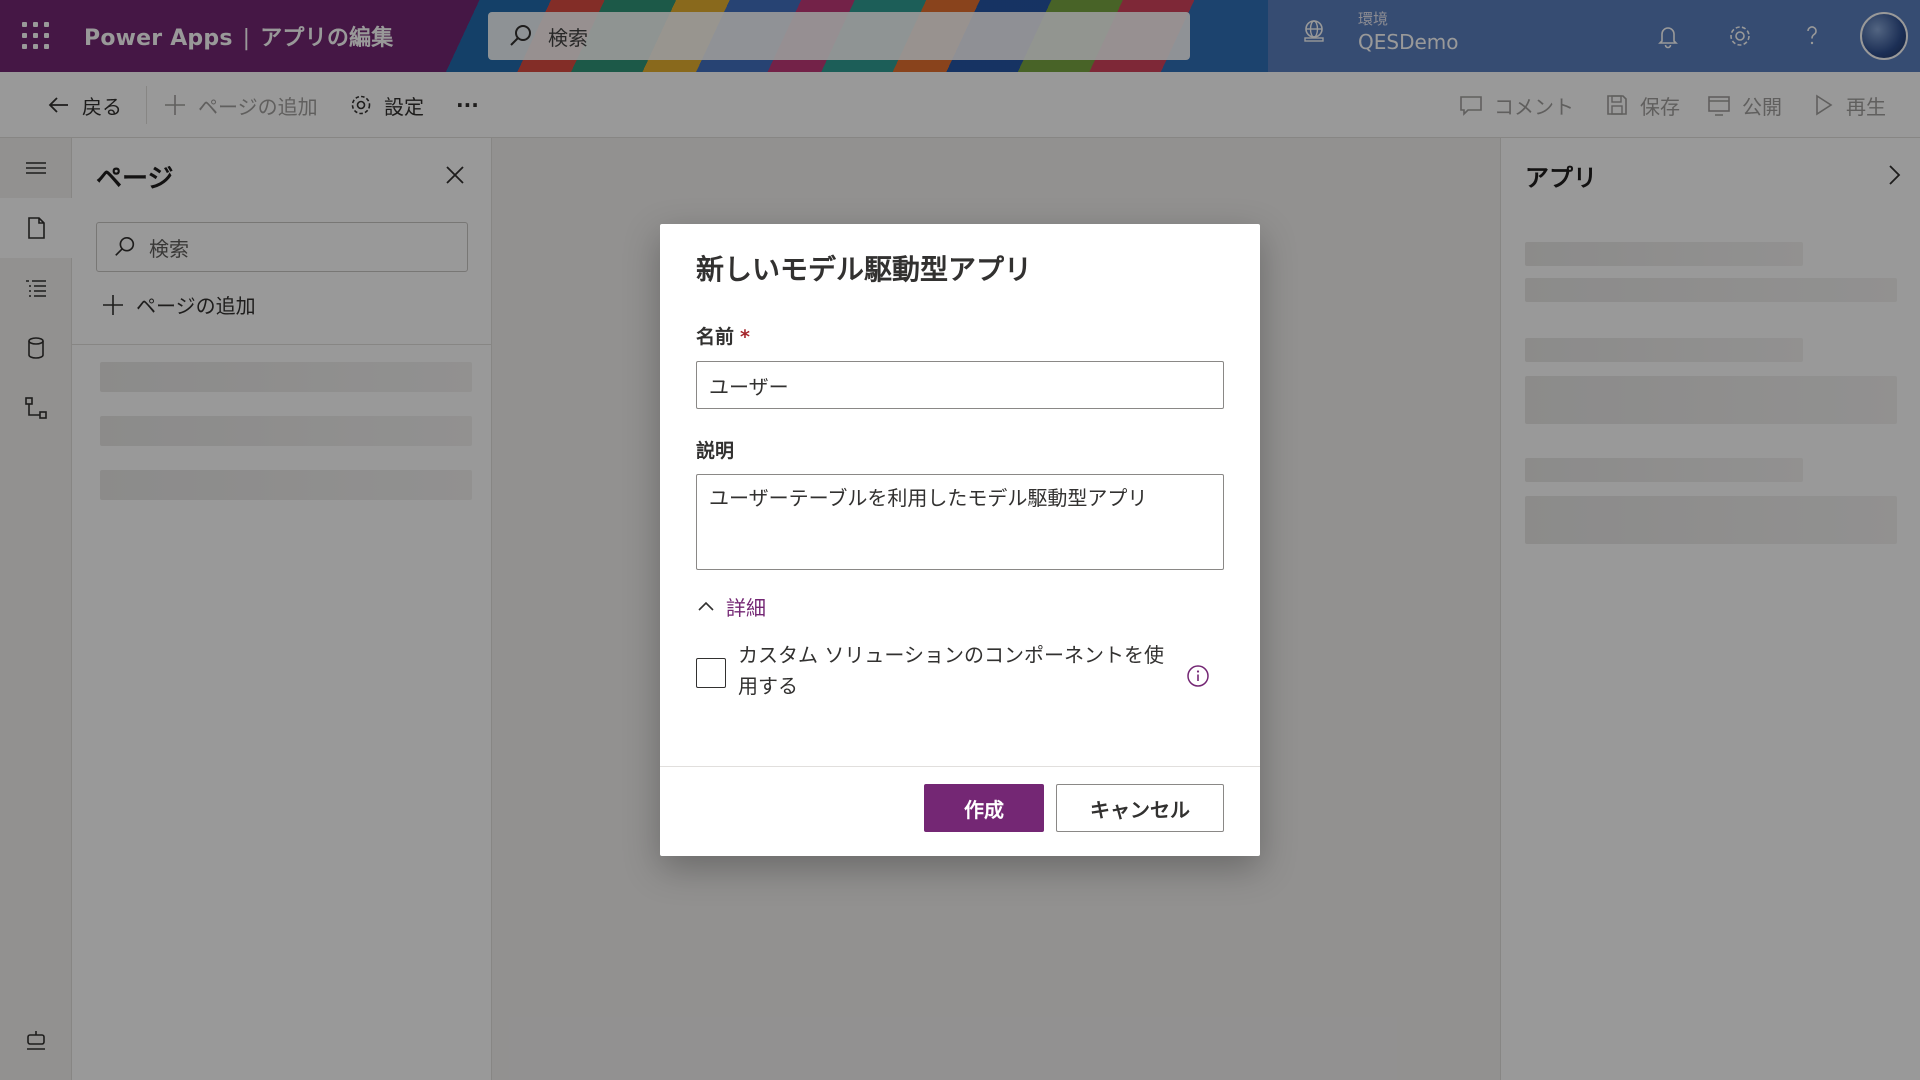  What do you see at coordinates (864, 269) in the screenshot?
I see `dialog-title: 新しいモデル駆動型アプリ` at bounding box center [864, 269].